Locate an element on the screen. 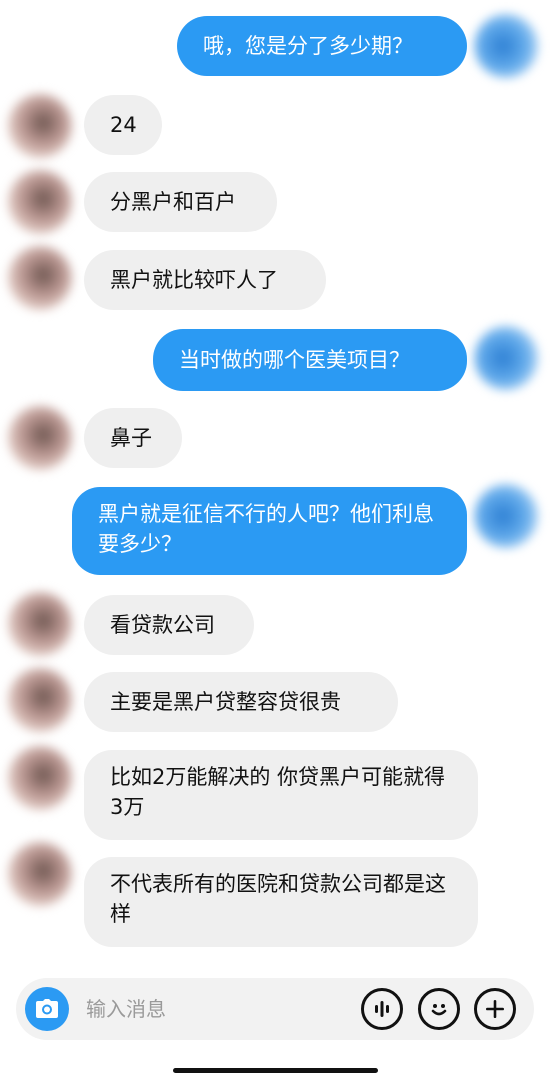 The height and width of the screenshot is (1082, 550). message-text: 比如2万能解决的 你贷黑户可能就得3万 is located at coordinates (278, 792).